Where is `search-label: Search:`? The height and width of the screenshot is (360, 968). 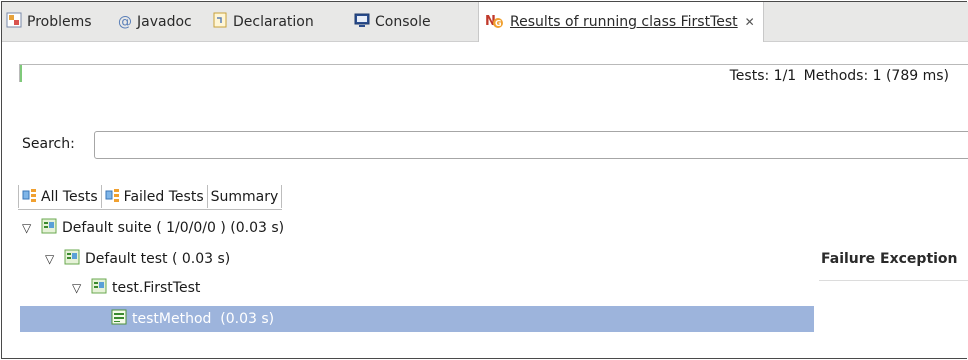
search-label: Search: is located at coordinates (48, 144).